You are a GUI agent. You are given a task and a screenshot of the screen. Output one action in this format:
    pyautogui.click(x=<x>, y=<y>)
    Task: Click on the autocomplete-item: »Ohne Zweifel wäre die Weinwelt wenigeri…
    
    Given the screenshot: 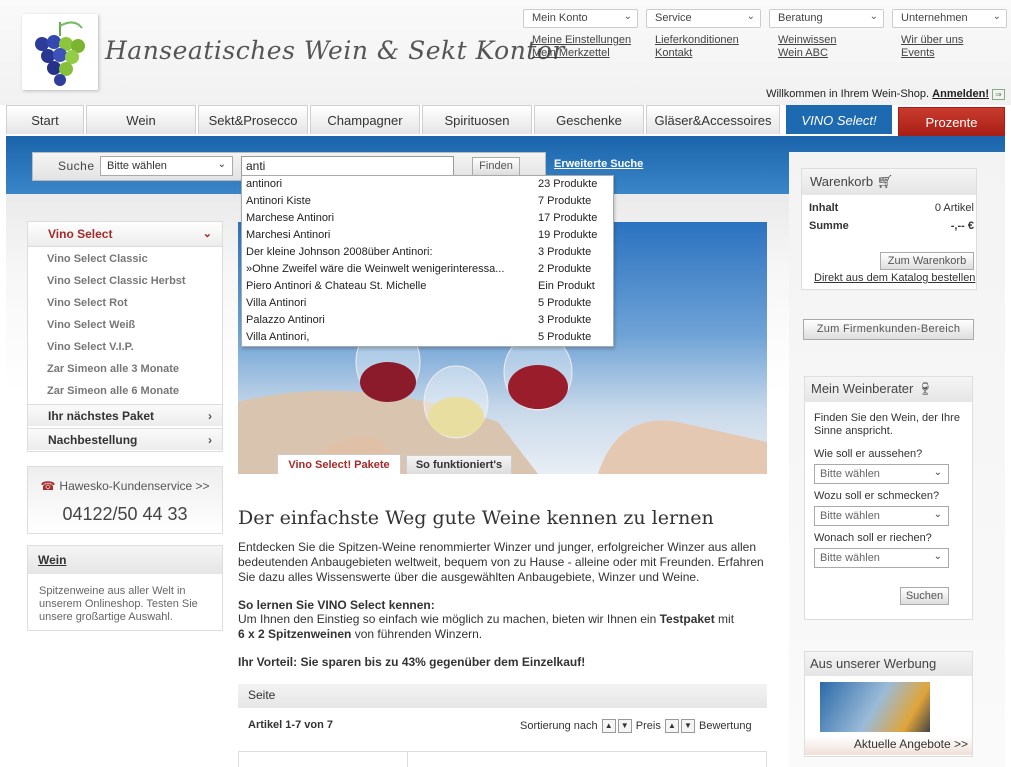 What is the action you would take?
    pyautogui.click(x=427, y=269)
    